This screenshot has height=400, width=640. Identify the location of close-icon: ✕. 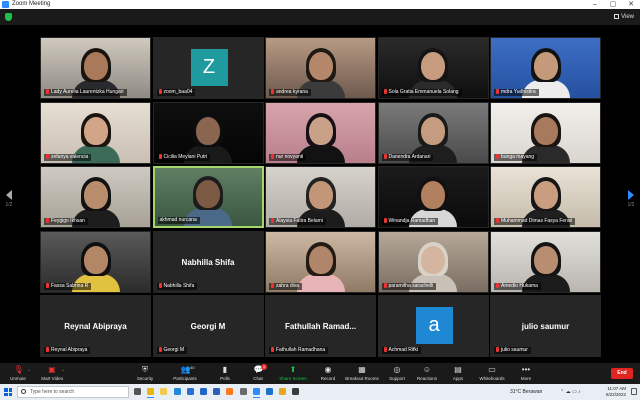
(631, 4).